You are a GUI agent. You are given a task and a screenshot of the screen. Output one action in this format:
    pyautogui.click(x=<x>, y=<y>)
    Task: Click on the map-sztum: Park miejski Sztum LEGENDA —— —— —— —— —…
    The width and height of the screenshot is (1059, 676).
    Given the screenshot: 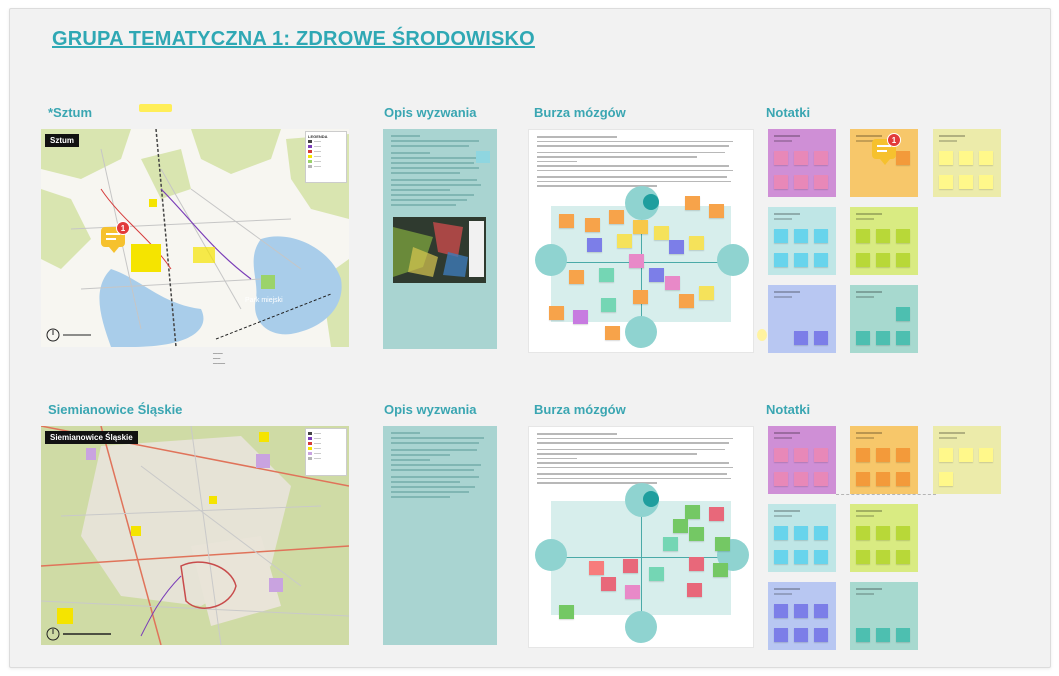 What is the action you would take?
    pyautogui.click(x=195, y=238)
    